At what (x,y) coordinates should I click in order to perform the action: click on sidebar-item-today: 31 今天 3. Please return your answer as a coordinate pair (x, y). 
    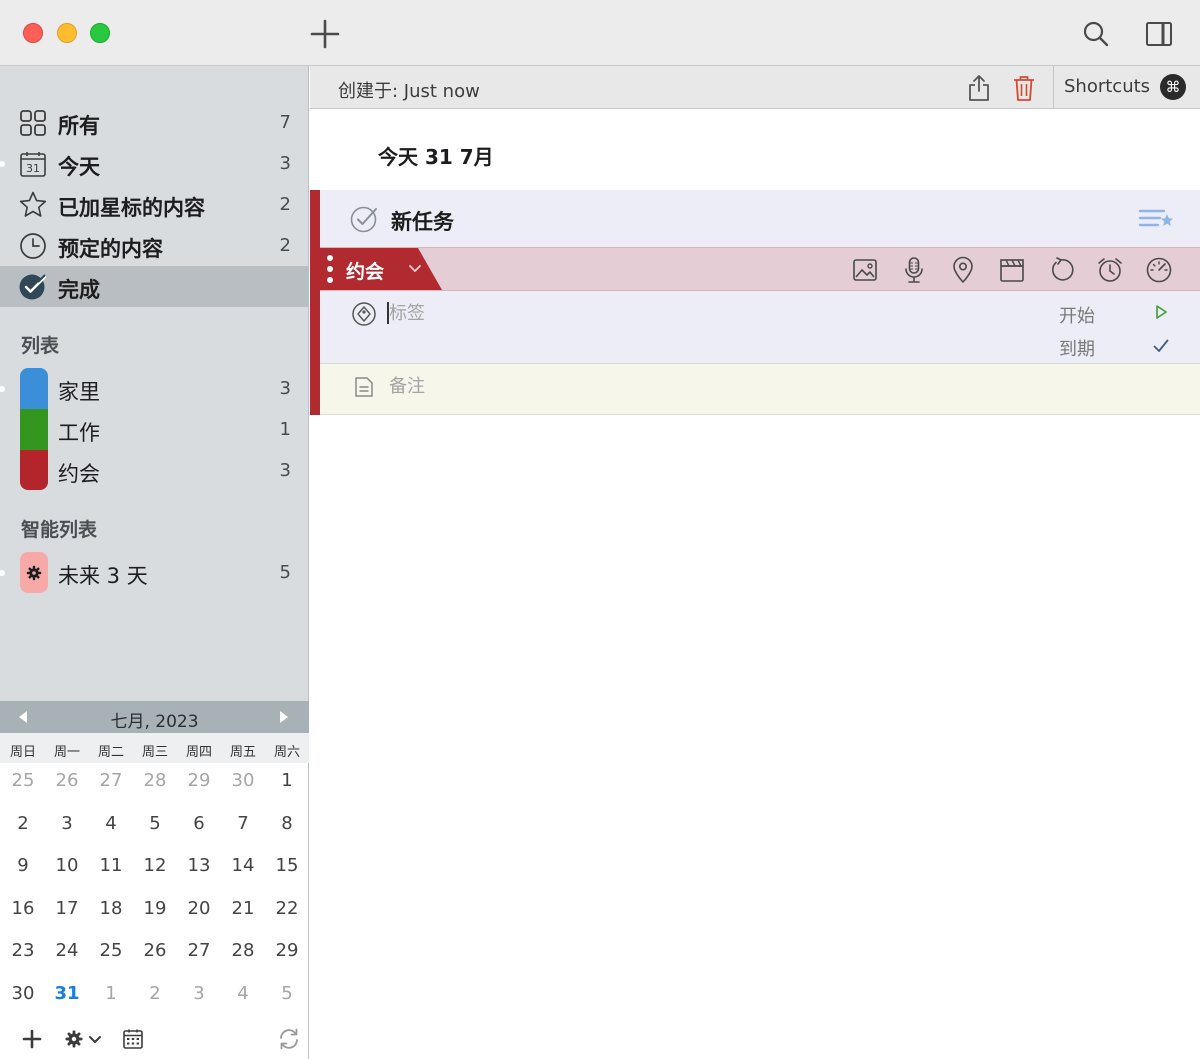
    Looking at the image, I should click on (154, 163).